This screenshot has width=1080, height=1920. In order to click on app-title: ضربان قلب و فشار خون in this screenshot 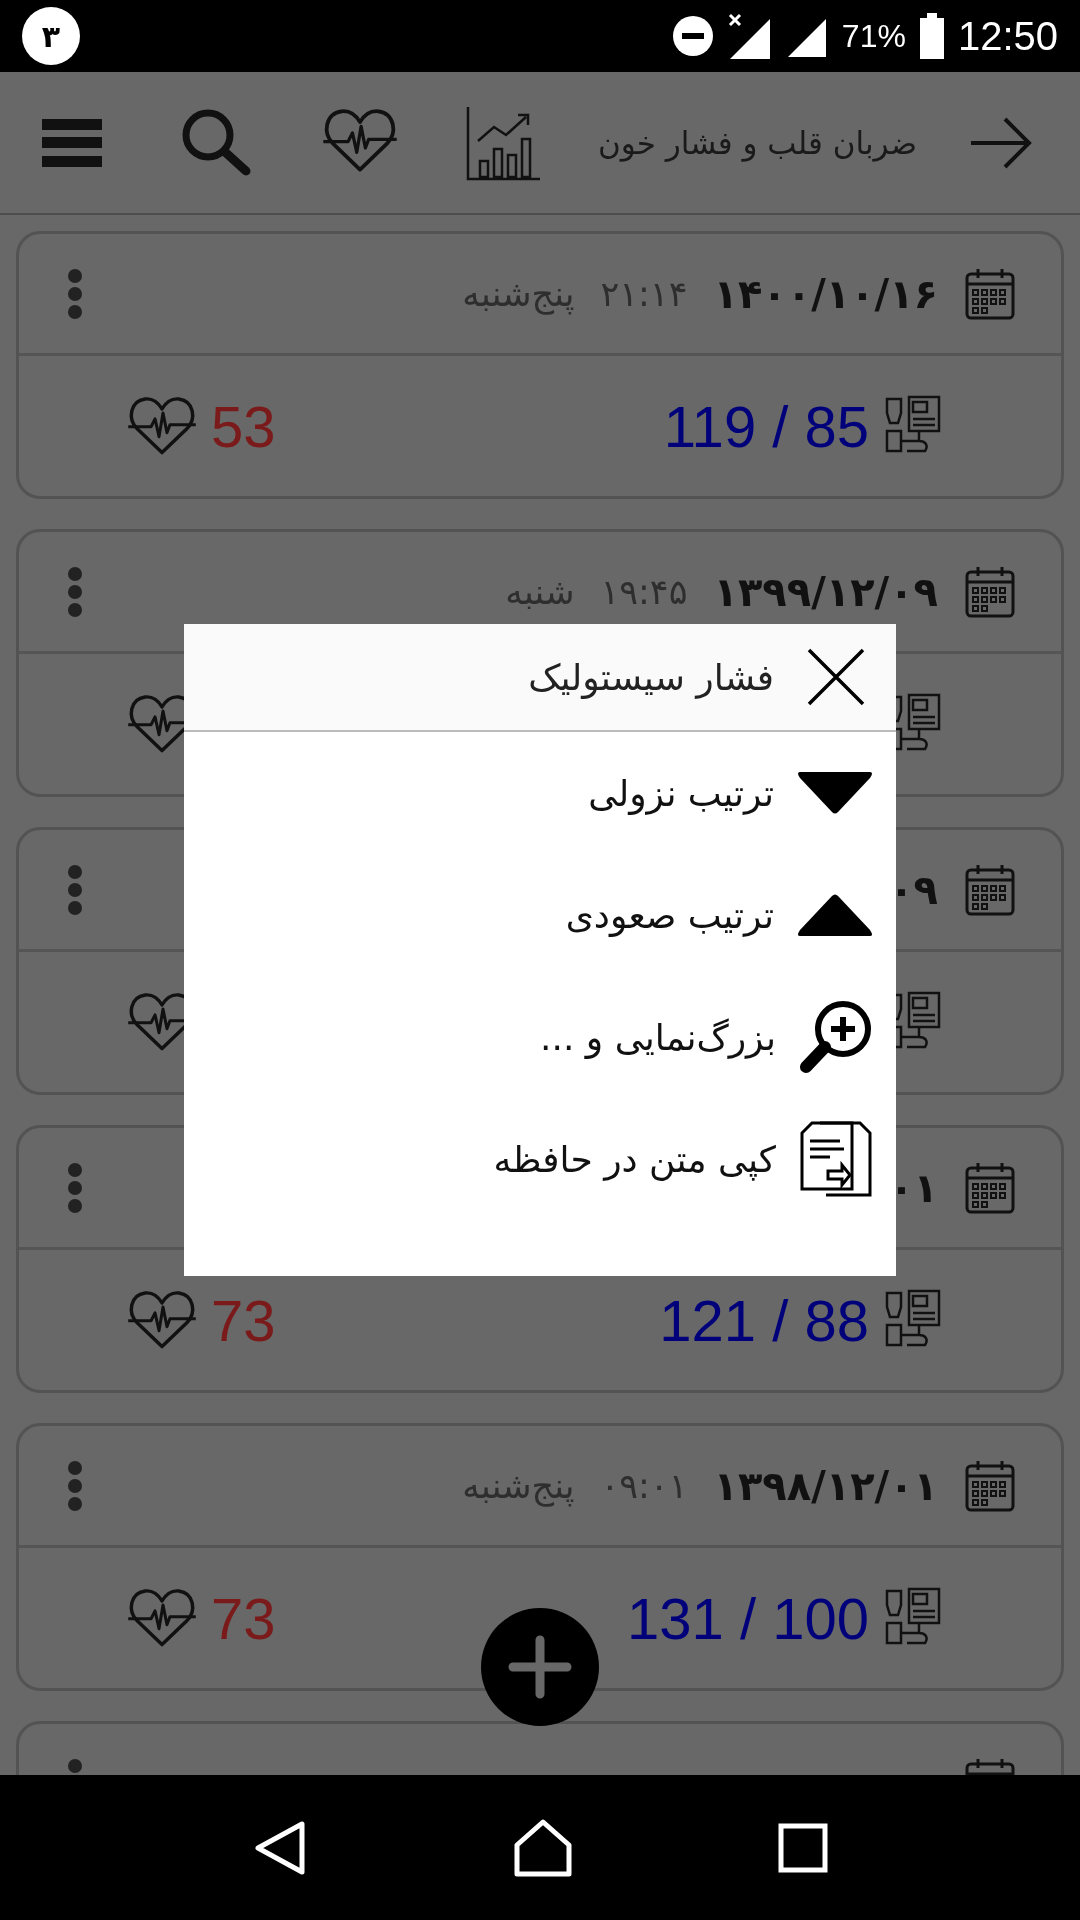, I will do `click(757, 142)`.